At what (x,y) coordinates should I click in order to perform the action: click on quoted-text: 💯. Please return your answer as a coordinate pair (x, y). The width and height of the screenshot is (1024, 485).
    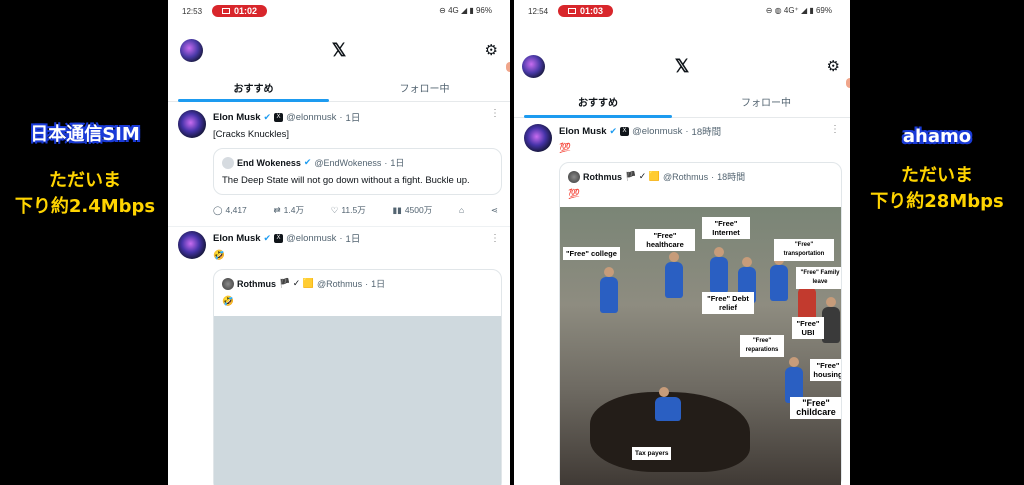
    Looking at the image, I should click on (574, 194).